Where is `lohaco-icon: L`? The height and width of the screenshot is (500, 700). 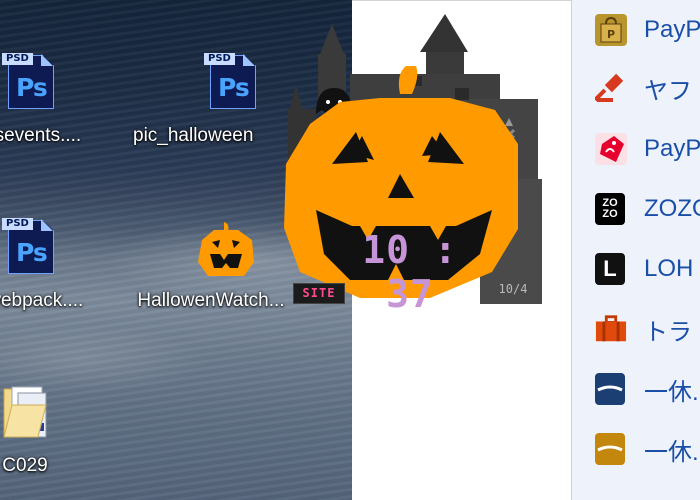
lohaco-icon: L is located at coordinates (610, 269).